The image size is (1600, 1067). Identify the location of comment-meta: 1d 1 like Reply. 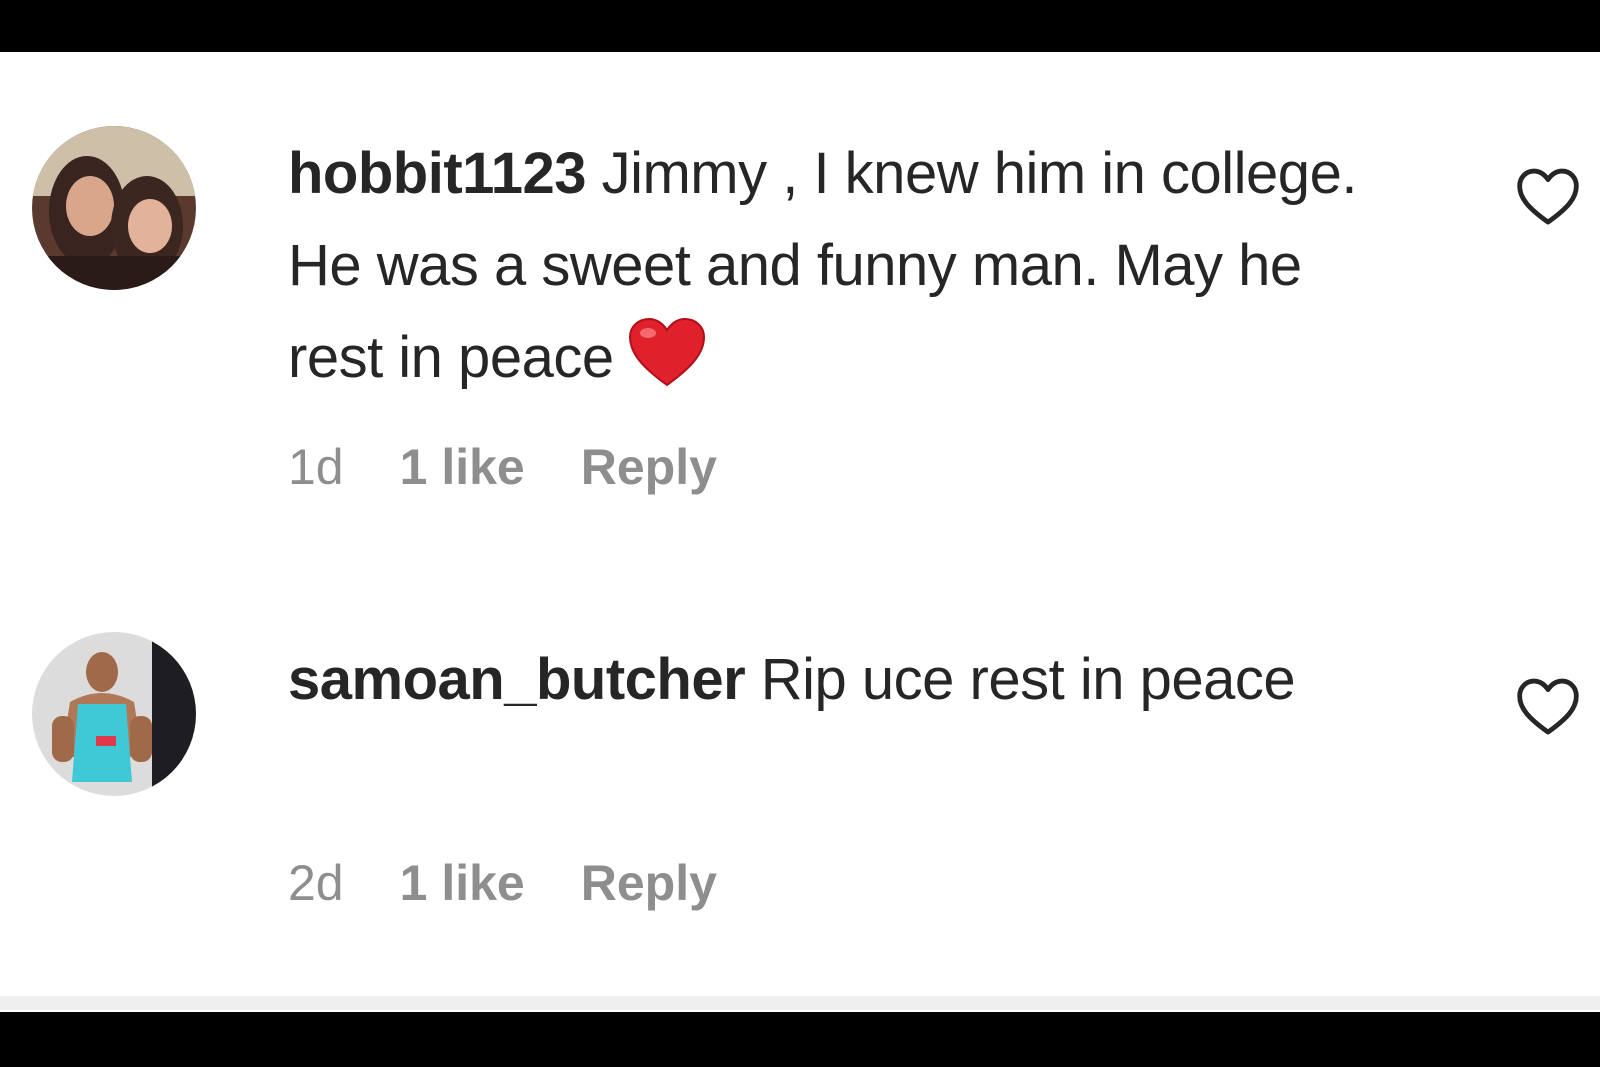
(502, 467).